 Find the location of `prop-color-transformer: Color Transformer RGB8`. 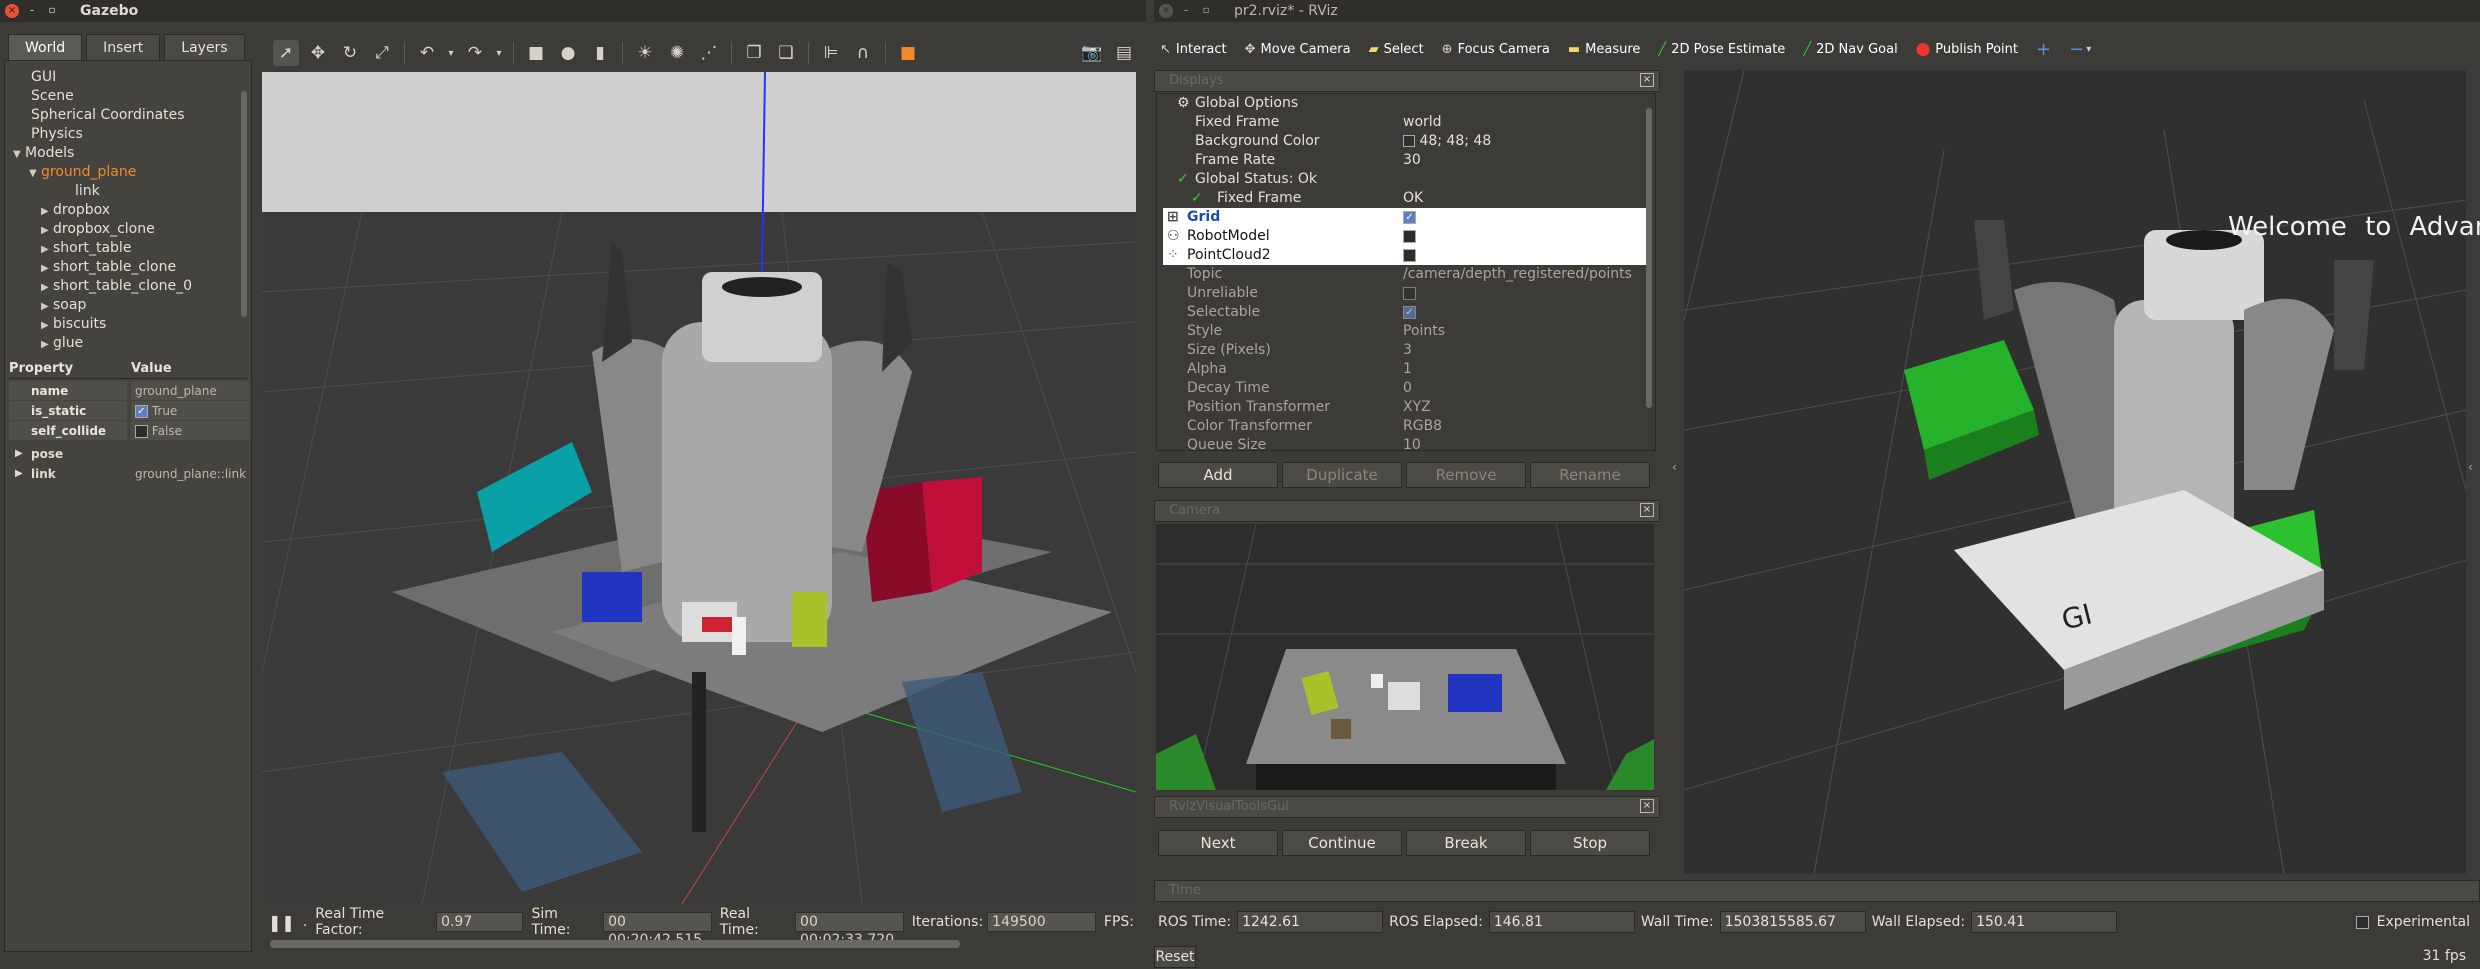

prop-color-transformer: Color Transformer RGB8 is located at coordinates (1405, 426).